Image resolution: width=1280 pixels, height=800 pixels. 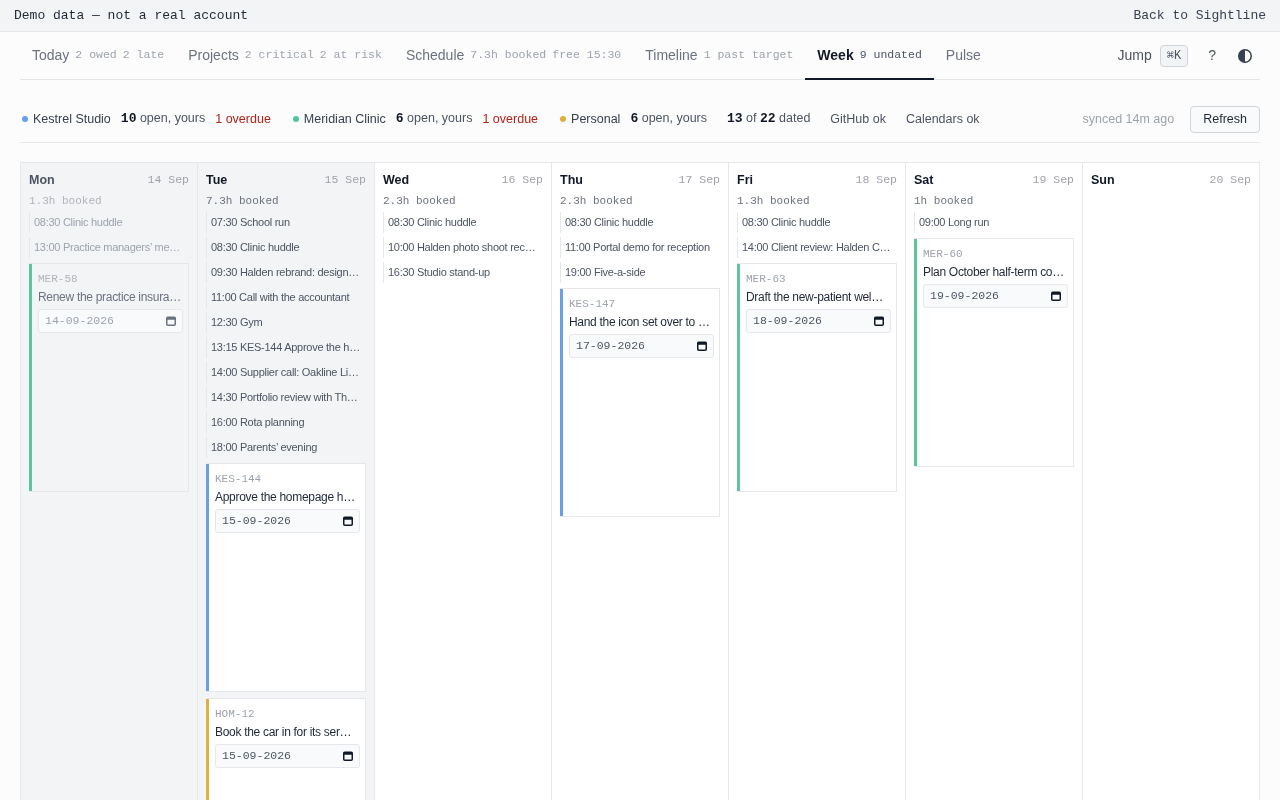 What do you see at coordinates (769, 119) in the screenshot?
I see `dated-count: 13 of 22 dated` at bounding box center [769, 119].